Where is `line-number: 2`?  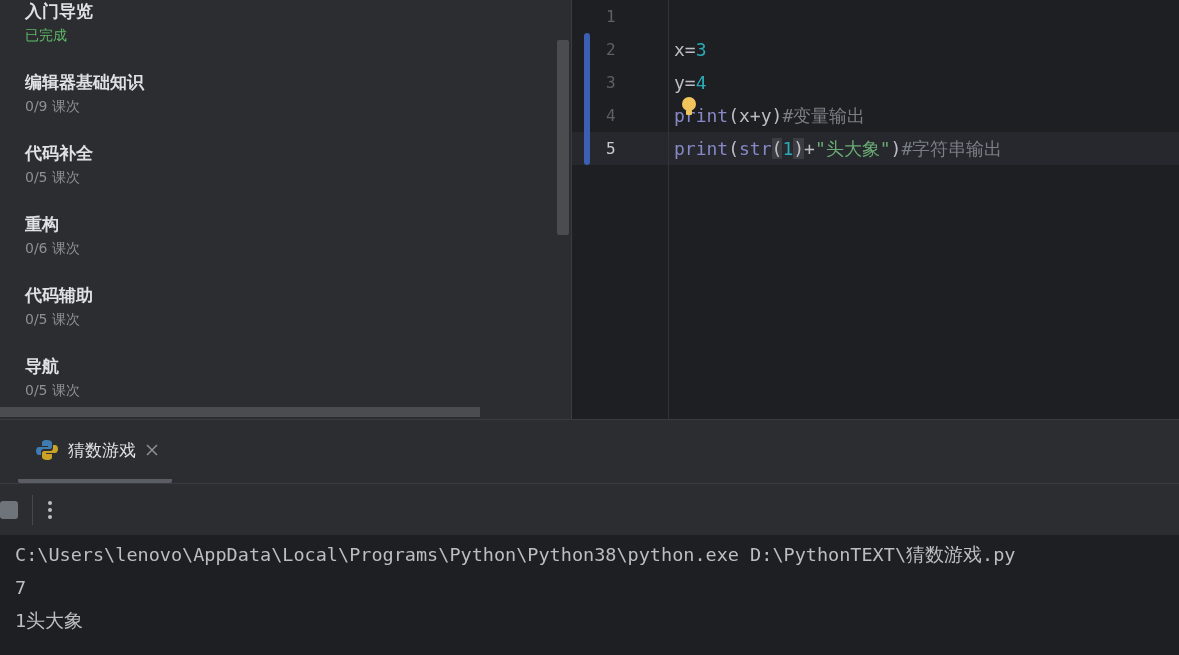 line-number: 2 is located at coordinates (611, 49).